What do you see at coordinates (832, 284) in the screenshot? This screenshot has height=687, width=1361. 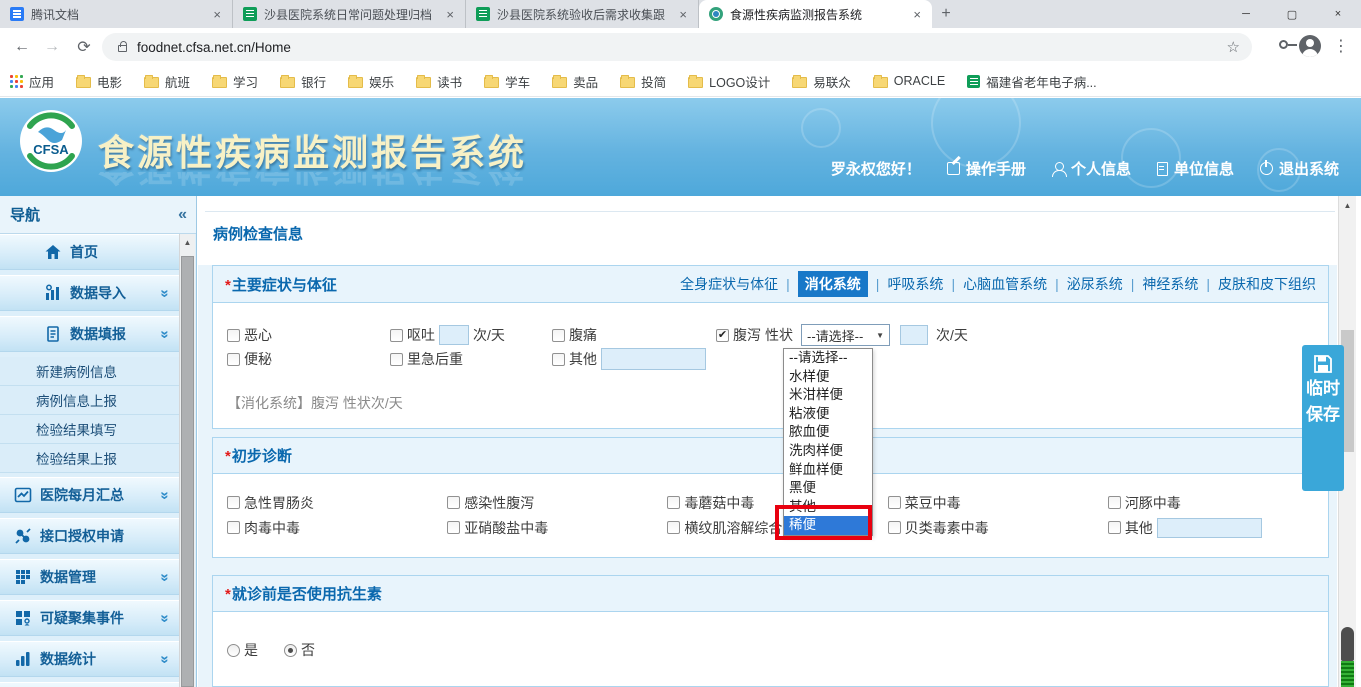 I see `tab-digestive: 消化系统` at bounding box center [832, 284].